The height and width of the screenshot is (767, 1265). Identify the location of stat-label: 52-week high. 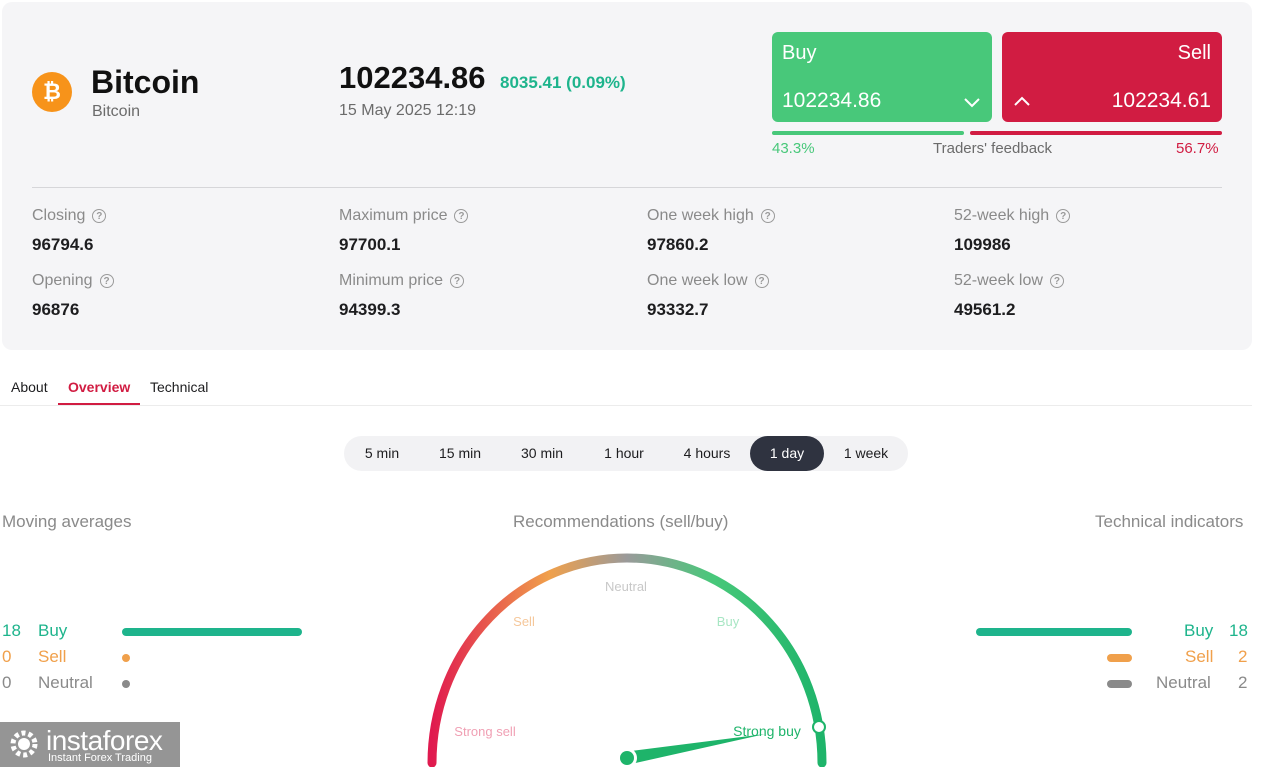
(1002, 215).